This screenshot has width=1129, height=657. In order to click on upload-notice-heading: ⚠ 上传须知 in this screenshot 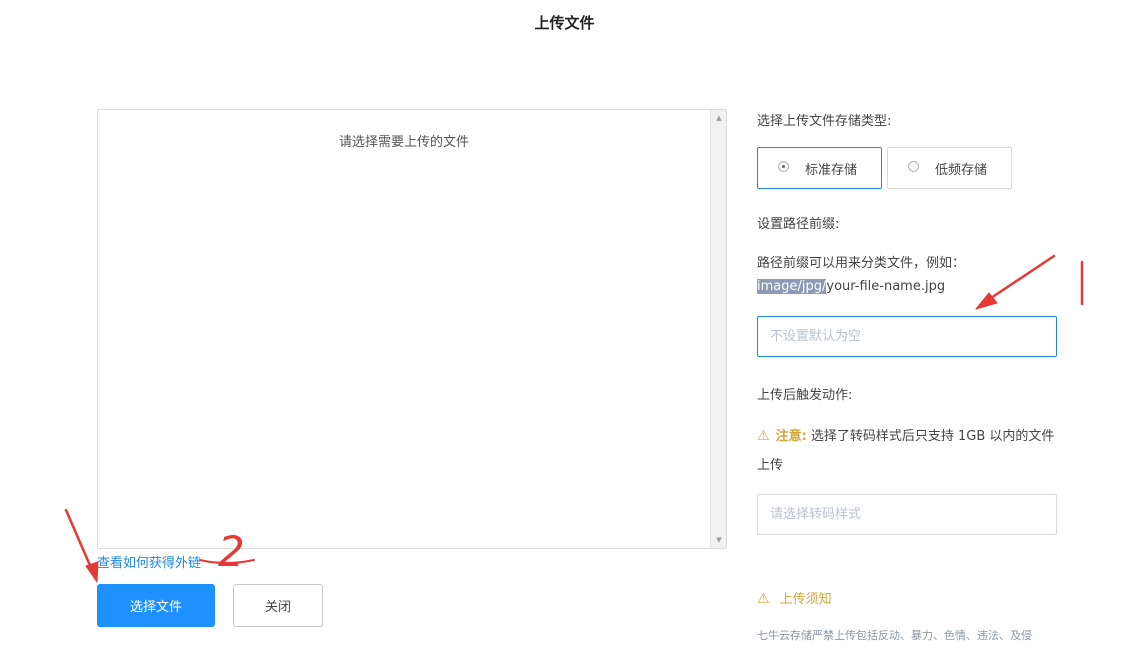, I will do `click(794, 597)`.